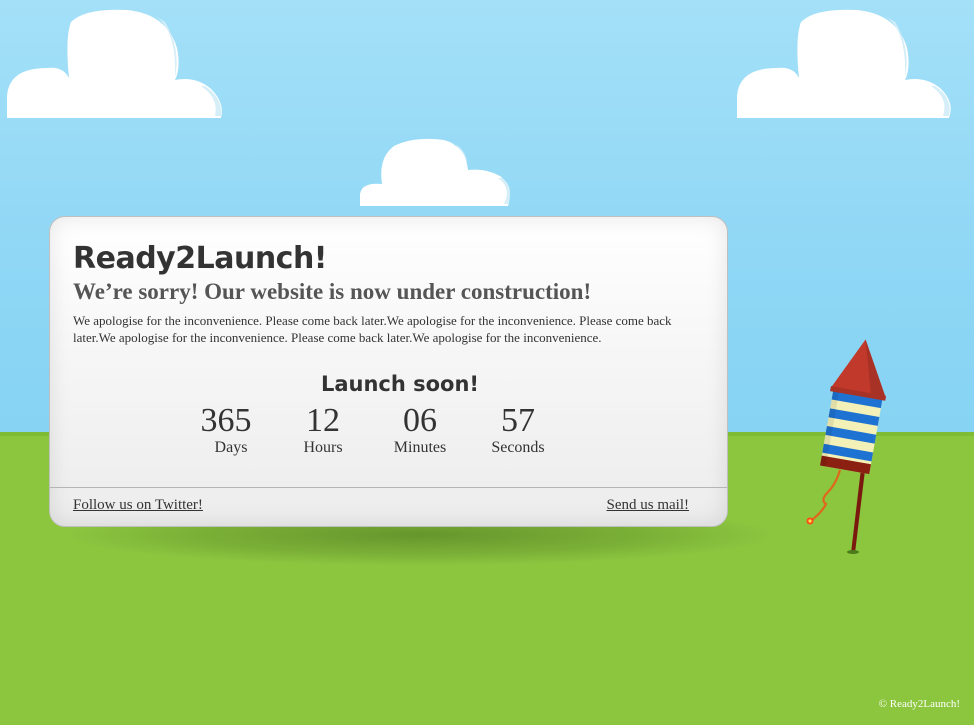 Image resolution: width=974 pixels, height=725 pixels. What do you see at coordinates (200, 258) in the screenshot?
I see `brand-title: Ready2Launch!` at bounding box center [200, 258].